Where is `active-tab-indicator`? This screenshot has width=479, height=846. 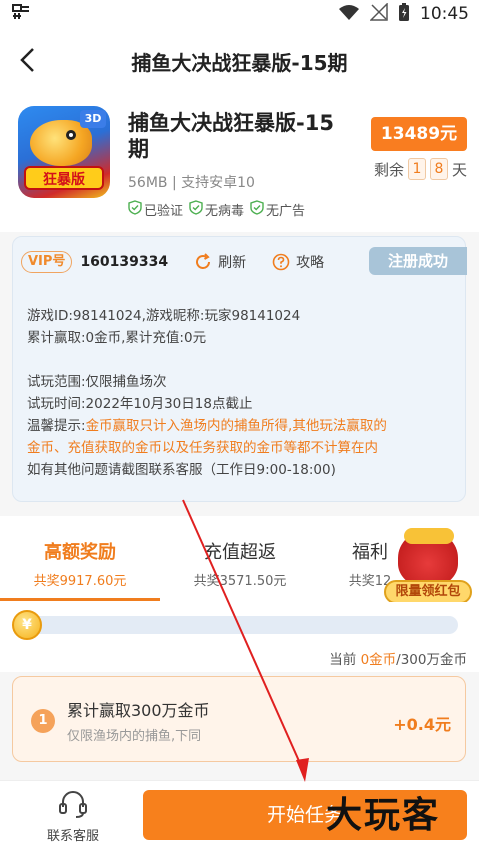
active-tab-indicator is located at coordinates (80, 599).